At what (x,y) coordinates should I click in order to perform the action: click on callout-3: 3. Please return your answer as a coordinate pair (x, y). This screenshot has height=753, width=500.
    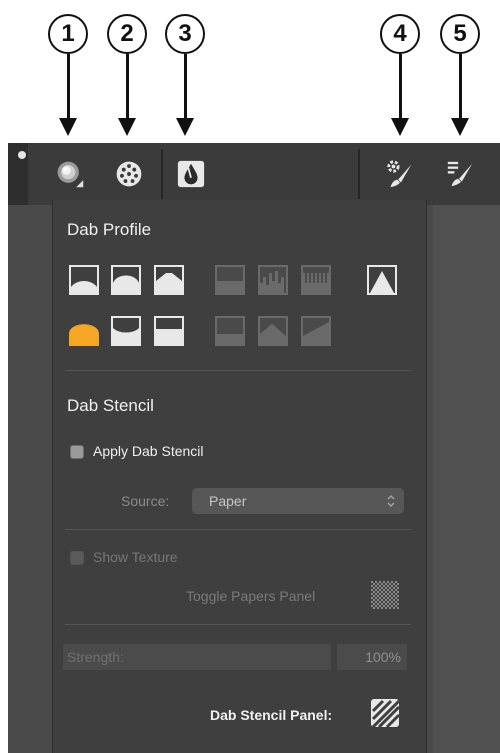
    Looking at the image, I should click on (185, 34).